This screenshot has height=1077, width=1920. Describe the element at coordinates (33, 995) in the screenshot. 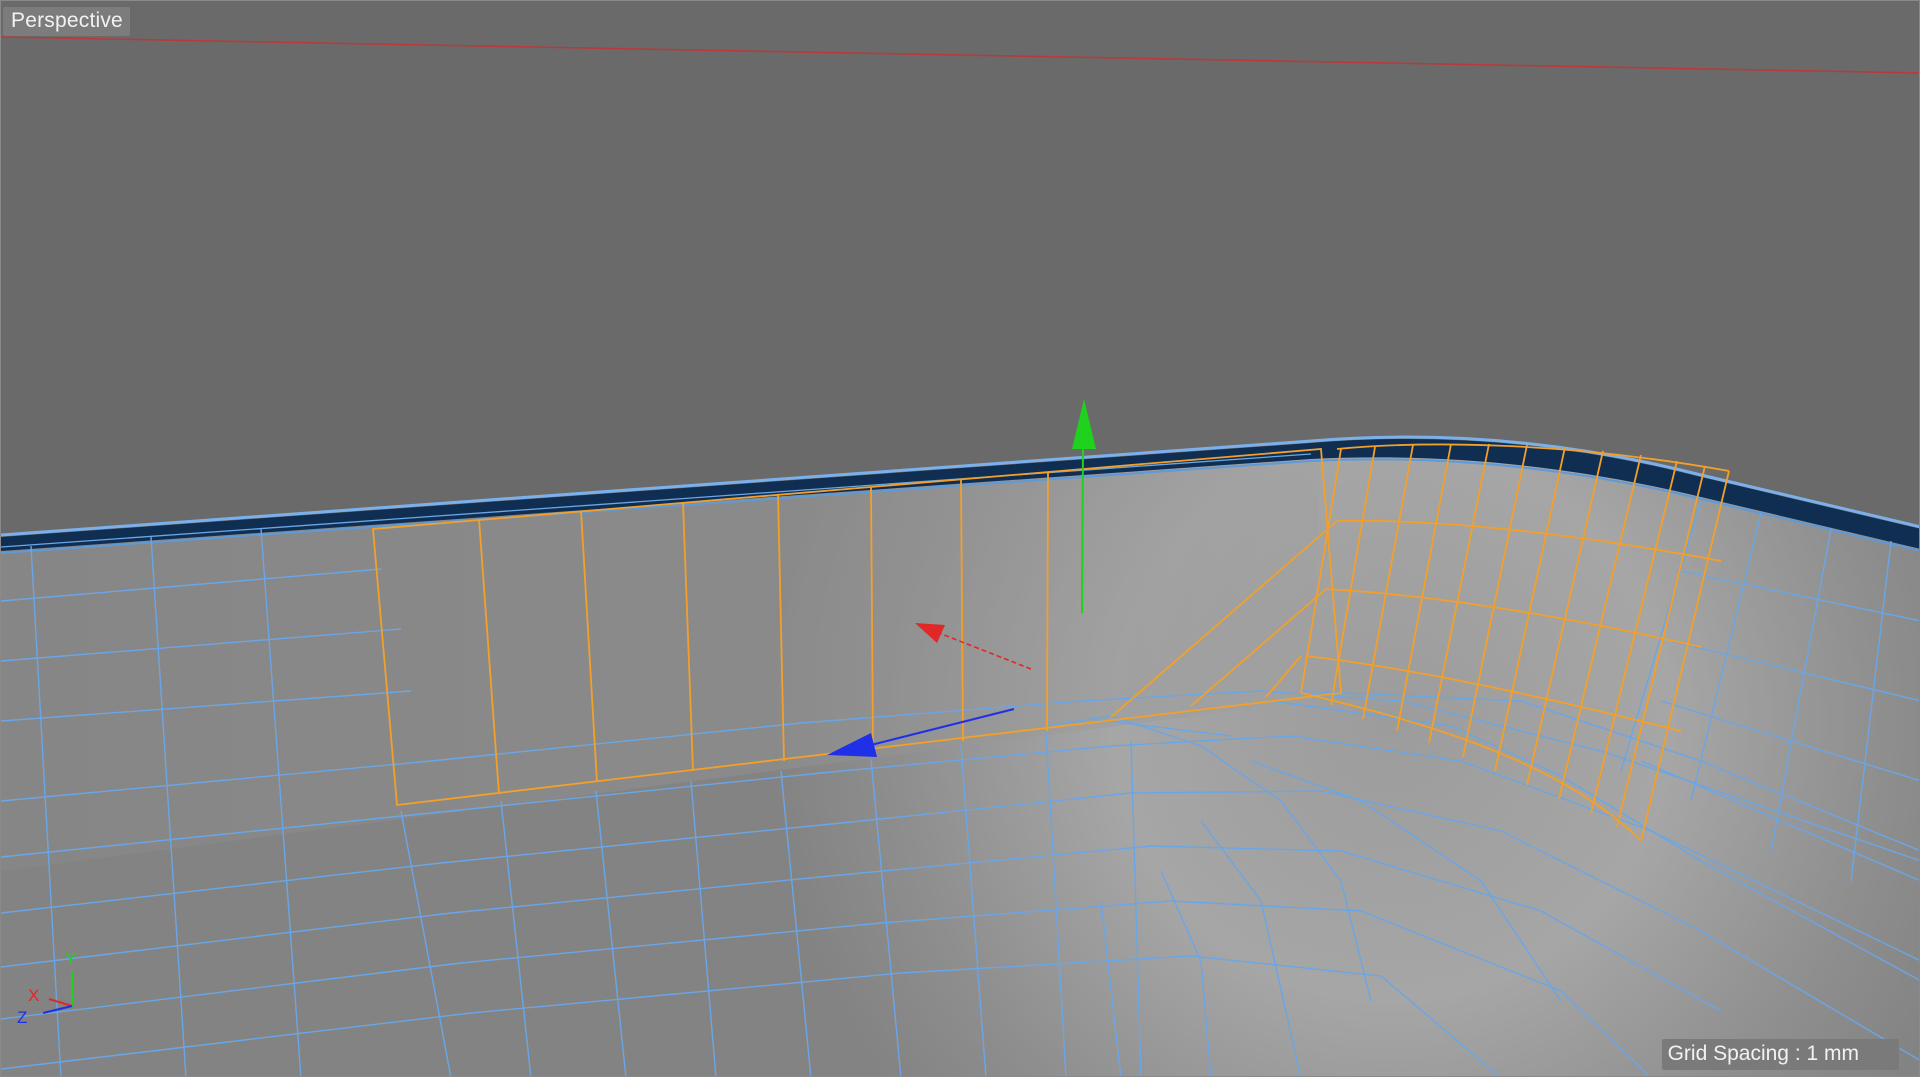

I see `axis-triad-x-label: X` at that location.